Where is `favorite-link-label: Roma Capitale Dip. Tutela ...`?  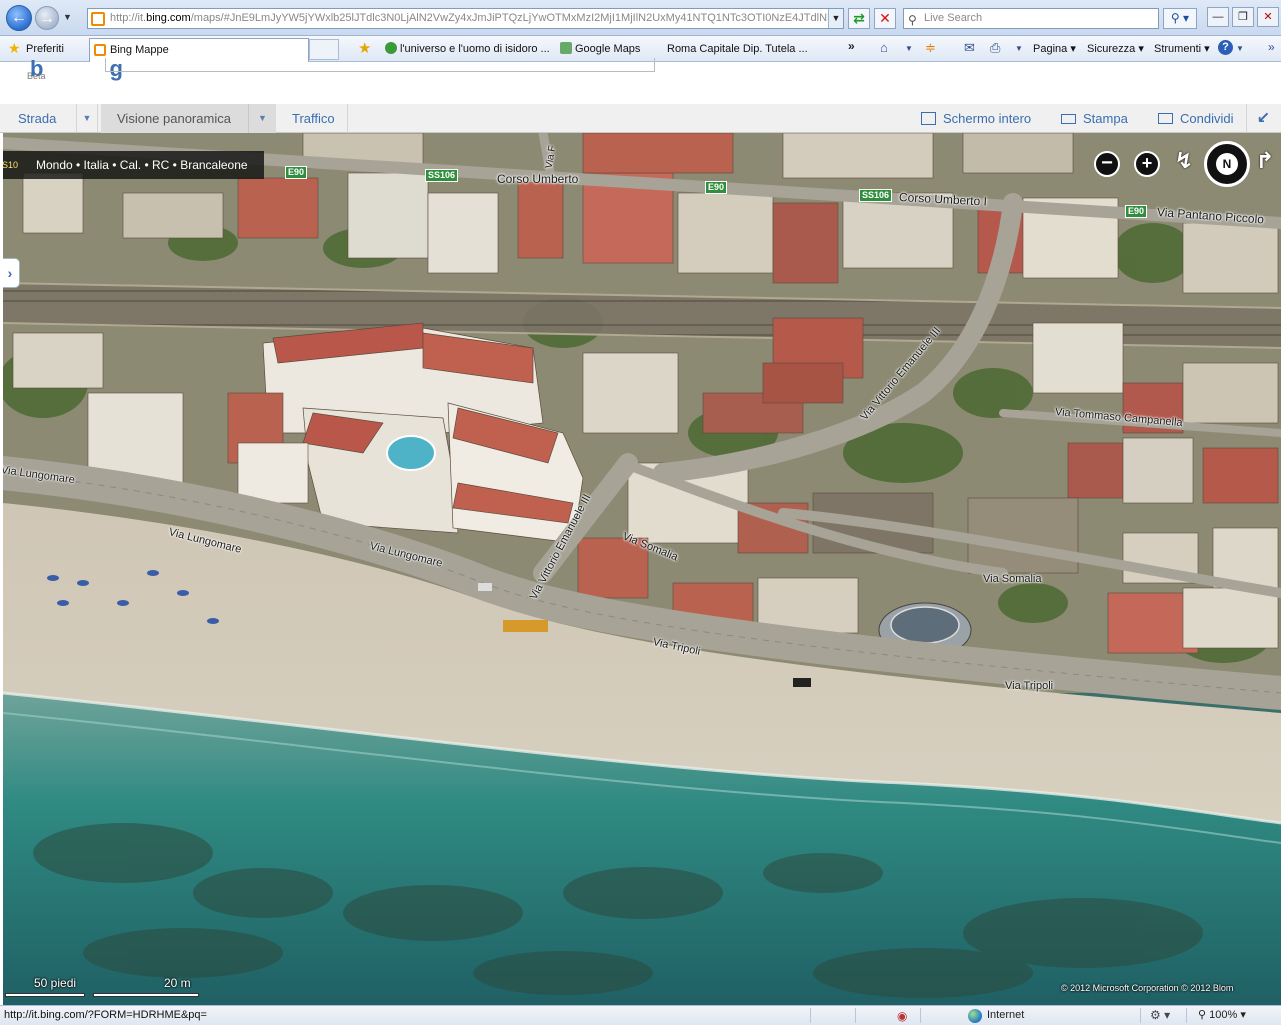 favorite-link-label: Roma Capitale Dip. Tutela ... is located at coordinates (737, 49).